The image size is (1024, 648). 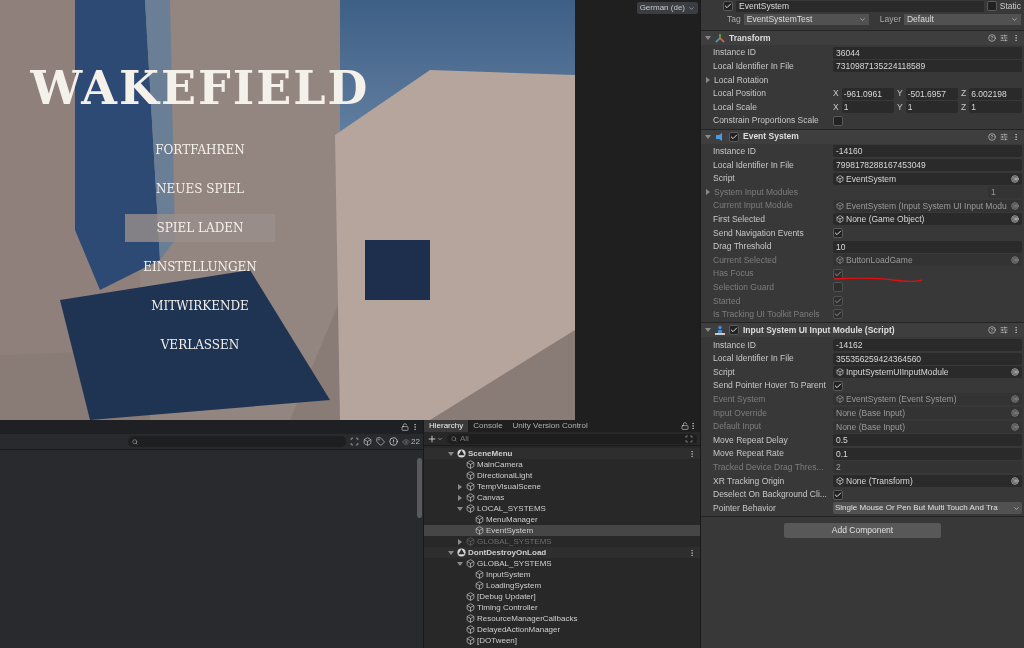 I want to click on item-label: LOCAL_SYSTEMS, so click(x=512, y=508).